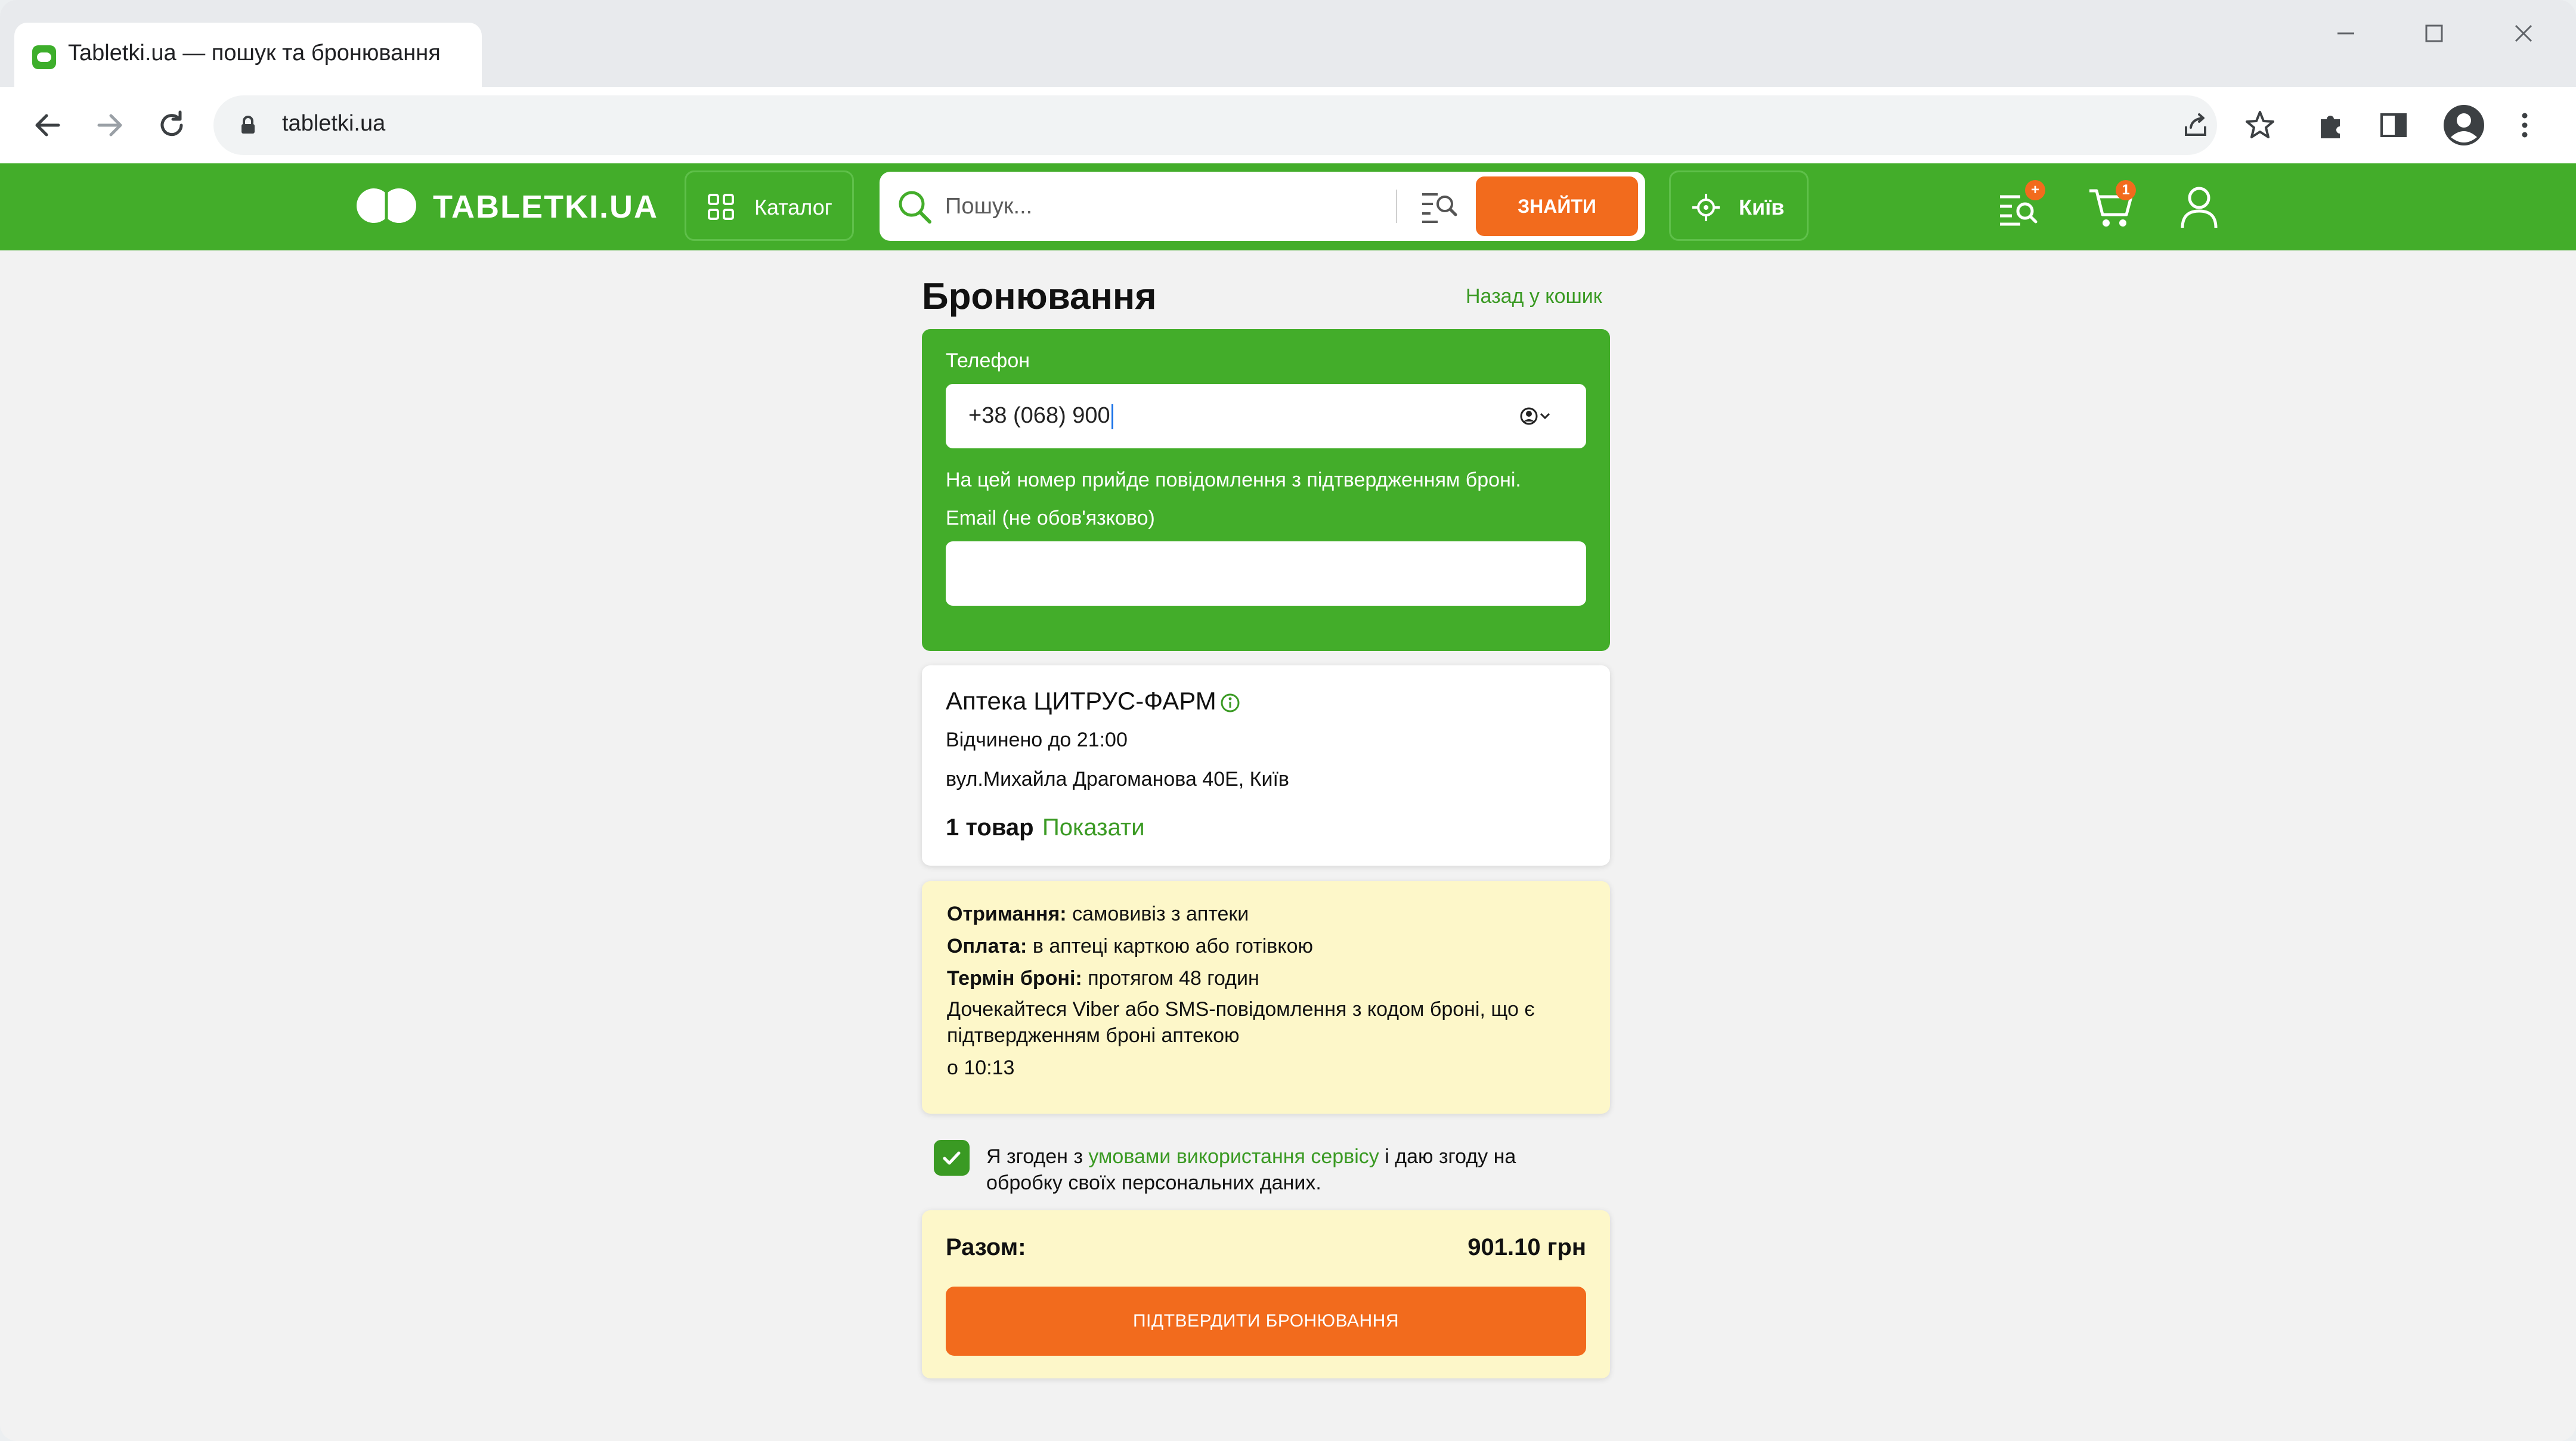 Image resolution: width=2576 pixels, height=1441 pixels. What do you see at coordinates (2126, 190) in the screenshot?
I see `cart-count-badge: 1` at bounding box center [2126, 190].